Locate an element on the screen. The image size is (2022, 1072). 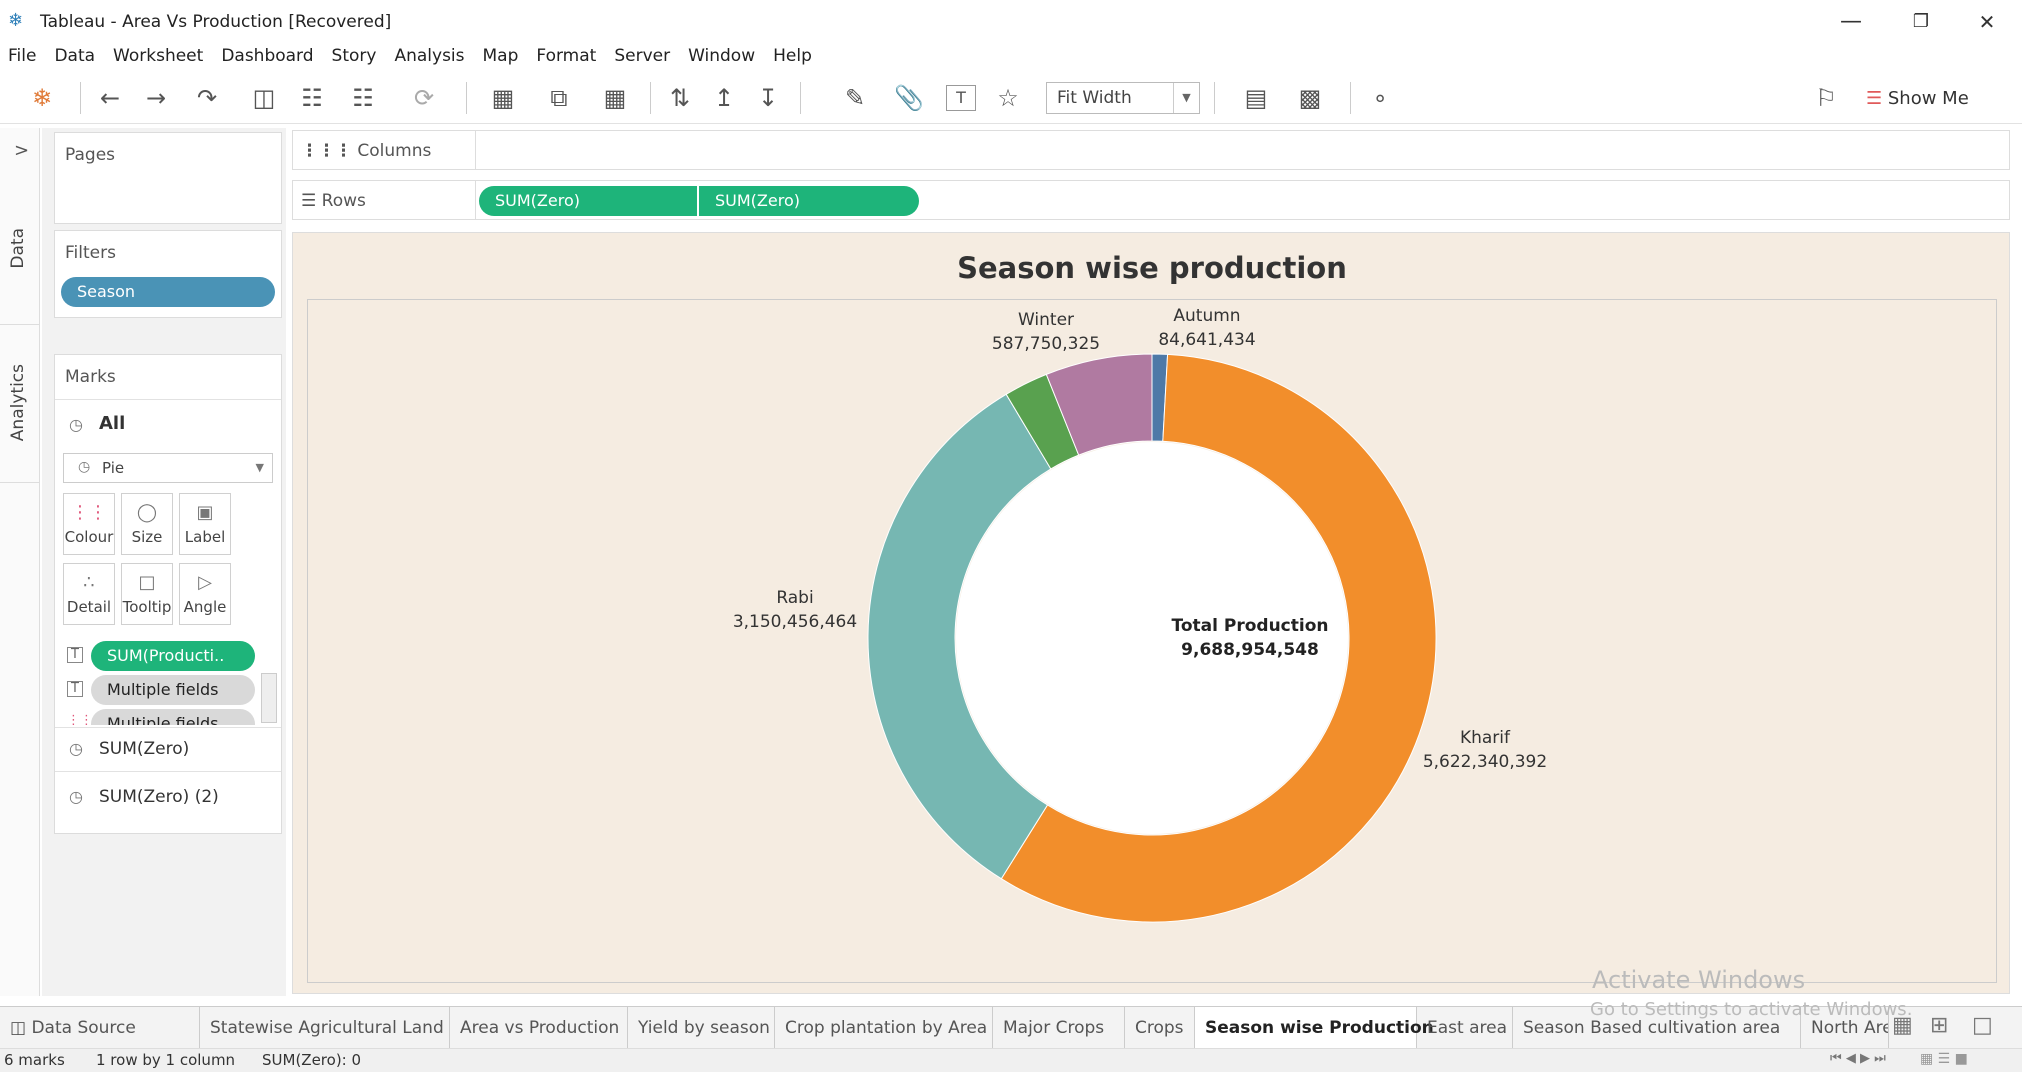
new-dashboard-icon: ⊞ is located at coordinates (1939, 1025).